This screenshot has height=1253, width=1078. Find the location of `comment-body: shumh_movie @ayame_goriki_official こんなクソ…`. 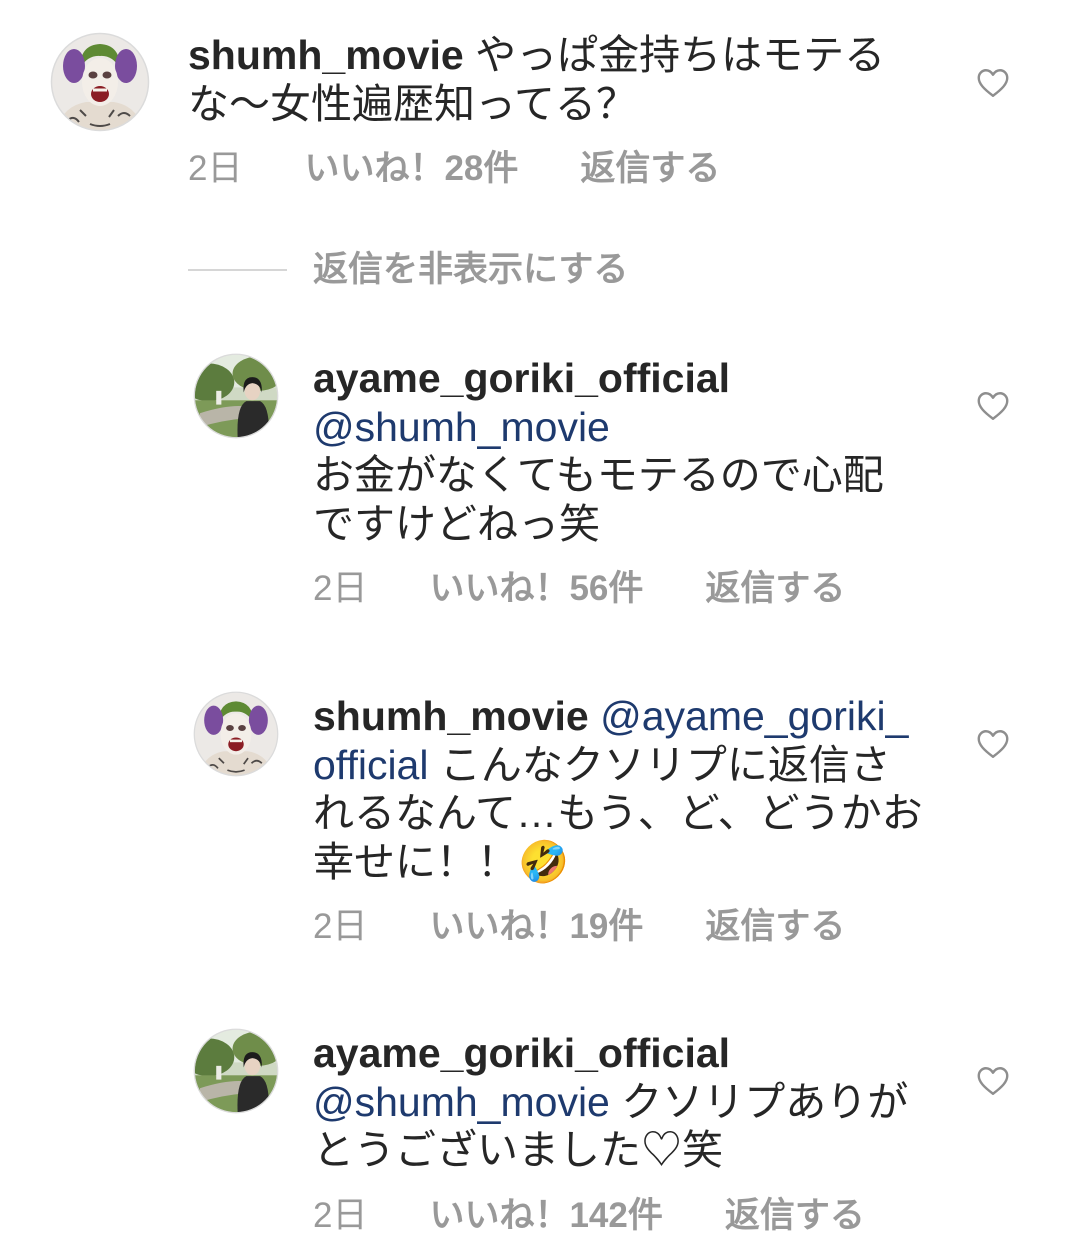

comment-body: shumh_movie @ayame_goriki_official こんなクソ… is located at coordinates (621, 789).